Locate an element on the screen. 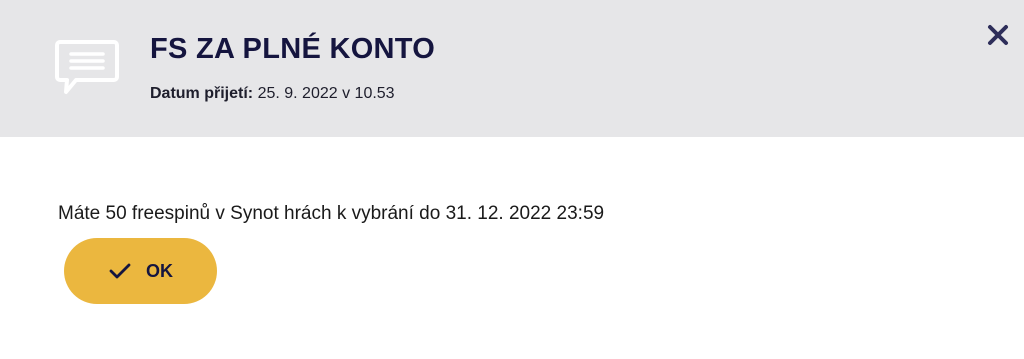 The image size is (1024, 359). ok-button: OK is located at coordinates (140, 271).